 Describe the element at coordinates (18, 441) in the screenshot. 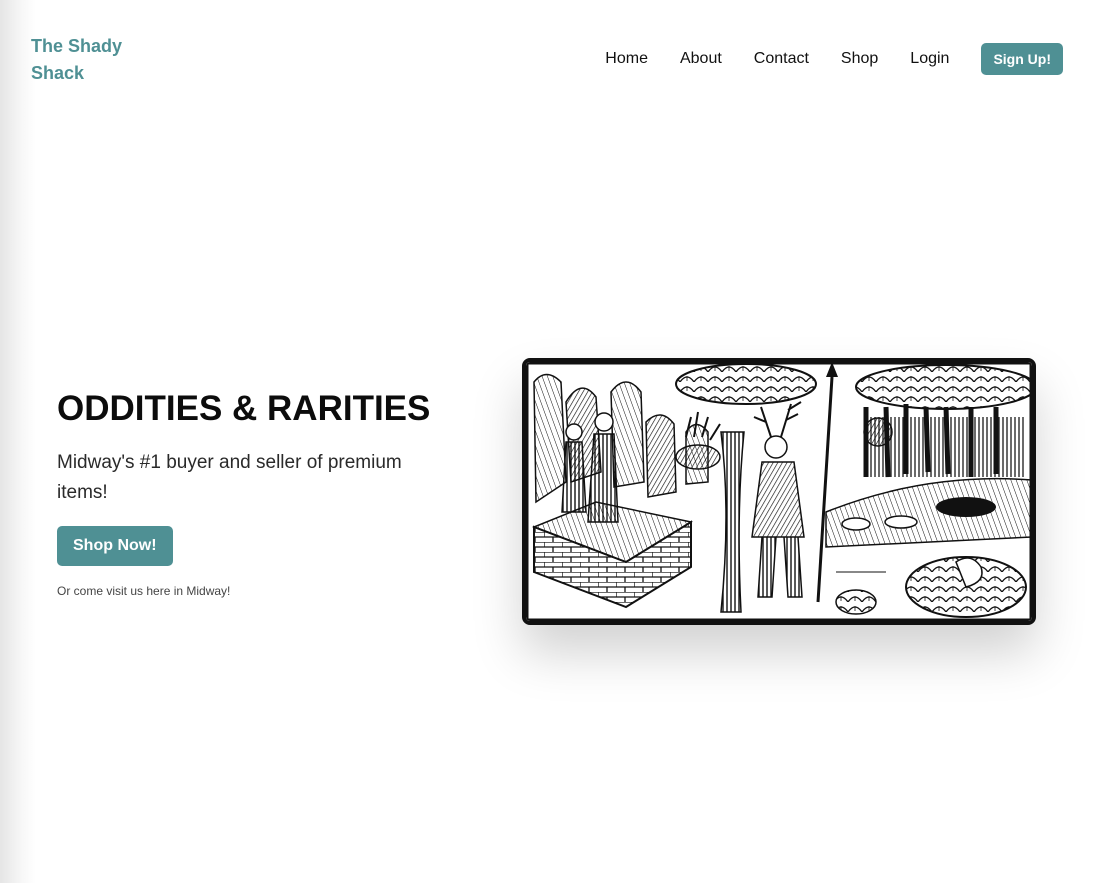

I see `left-edge-shadow` at that location.